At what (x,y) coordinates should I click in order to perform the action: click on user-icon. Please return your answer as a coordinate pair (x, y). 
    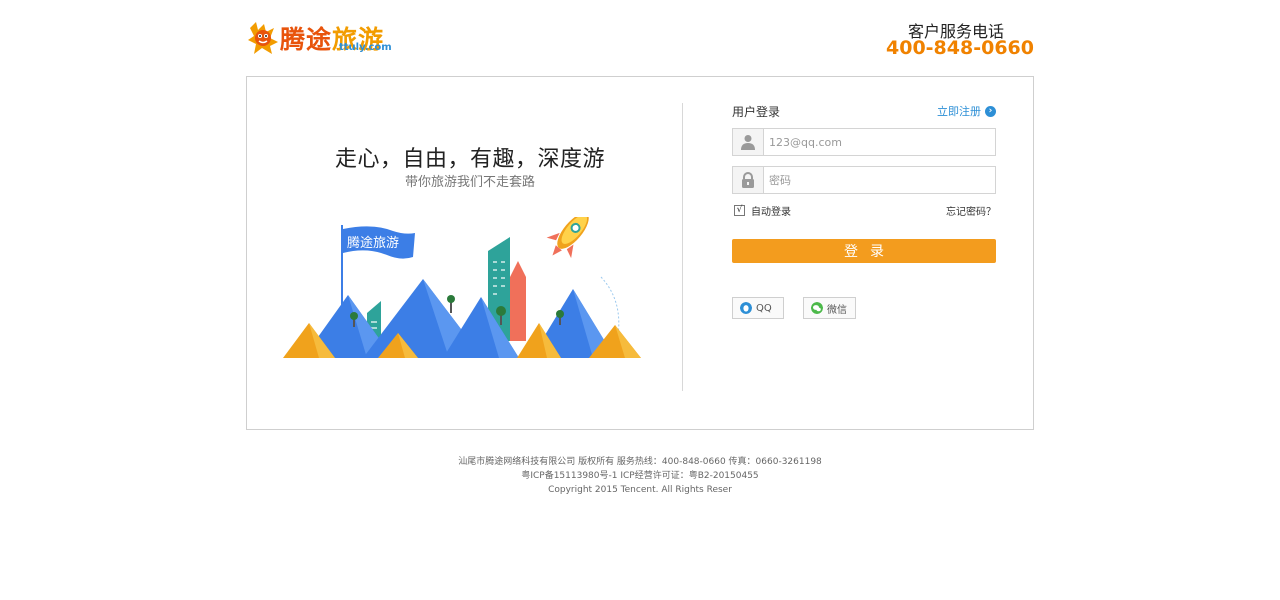
    Looking at the image, I should click on (748, 142).